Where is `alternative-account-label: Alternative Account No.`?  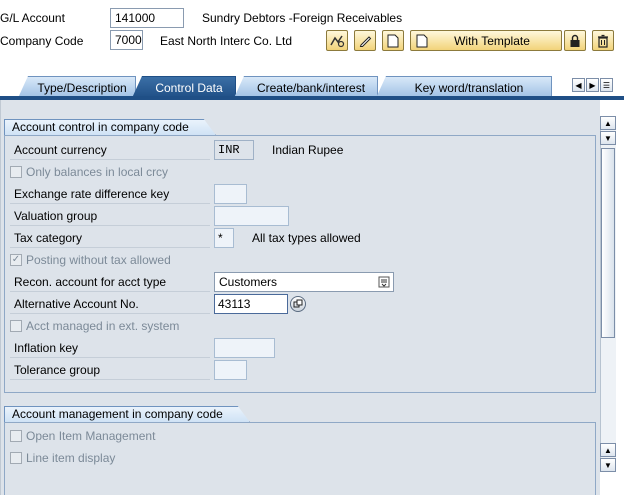 alternative-account-label: Alternative Account No. is located at coordinates (110, 304).